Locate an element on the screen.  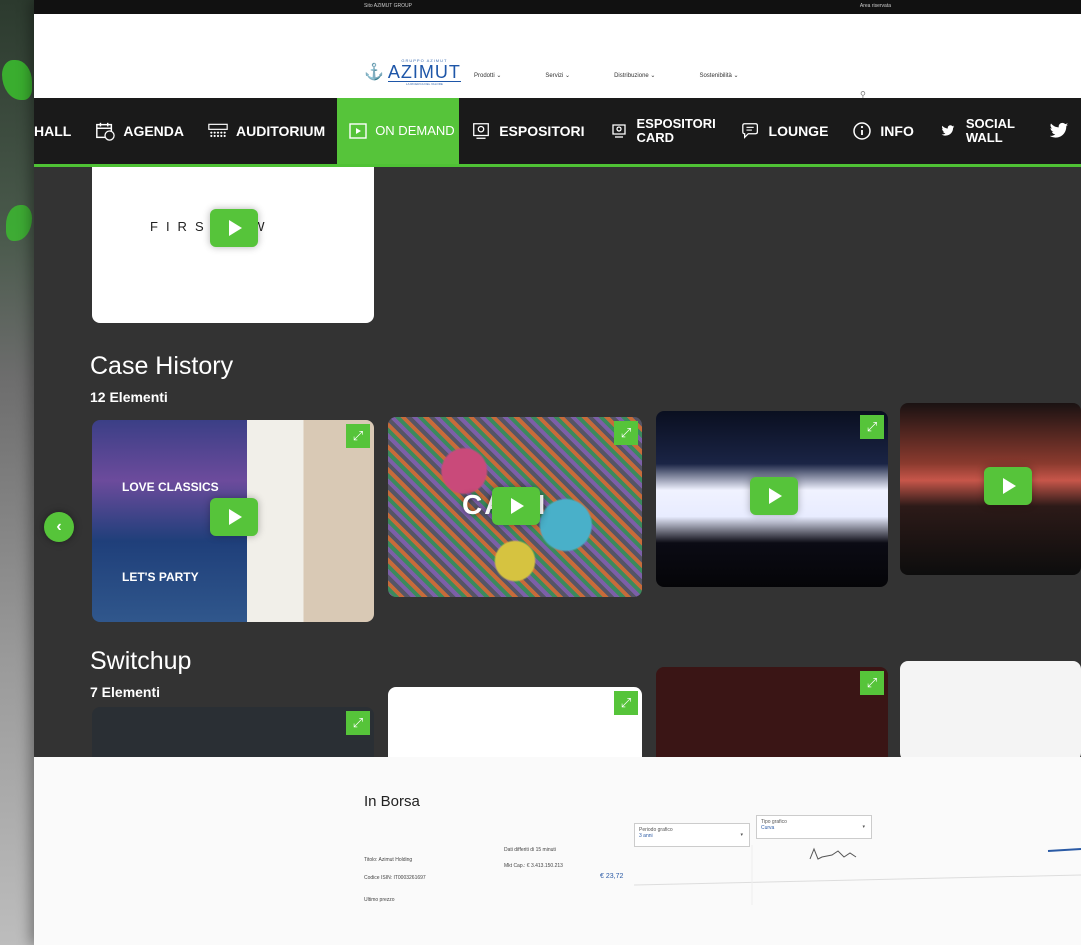
nav-espositori-card: ESPOSITORI CARD is located at coordinates (663, 131).